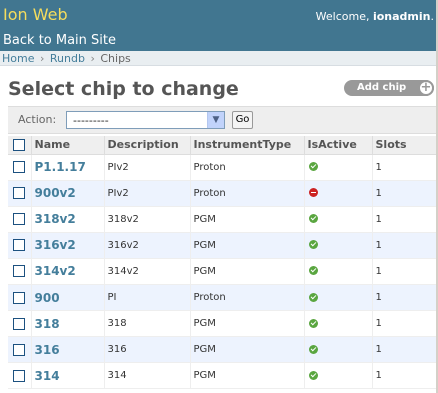 The image size is (438, 393). What do you see at coordinates (222, 167) in the screenshot?
I see `table-row: P1.1.17 PIv2 Proton 1` at bounding box center [222, 167].